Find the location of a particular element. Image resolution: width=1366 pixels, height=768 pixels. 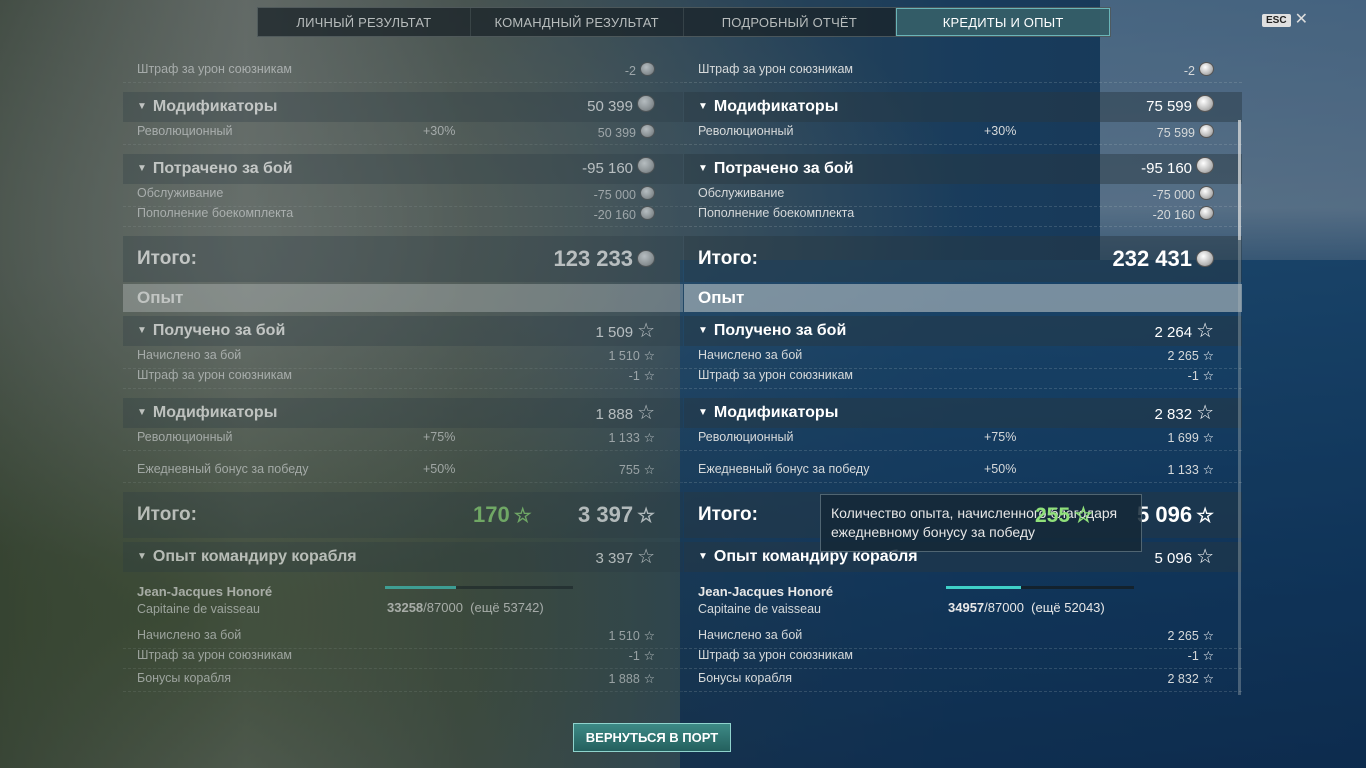

tab-credits-and-xp: КРЕДИТЫ И ОПЫТ is located at coordinates (1003, 22).